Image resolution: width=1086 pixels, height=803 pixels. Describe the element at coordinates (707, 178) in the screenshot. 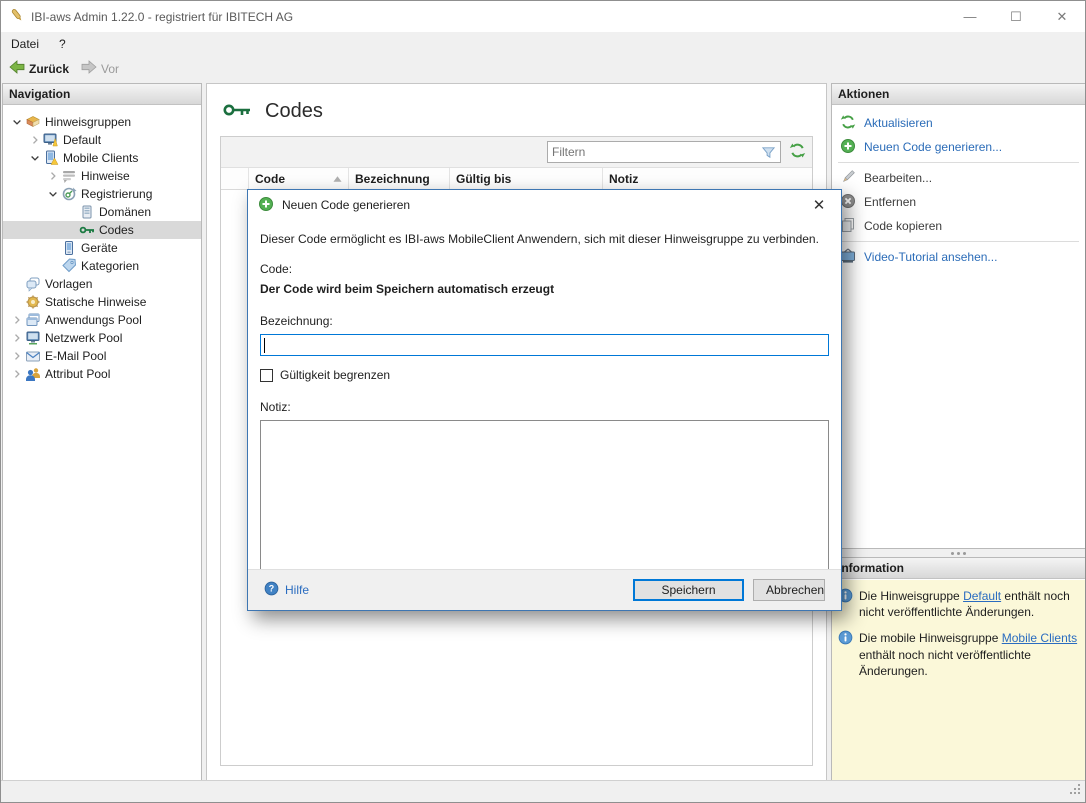

I see `column-notiz: Notiz` at that location.